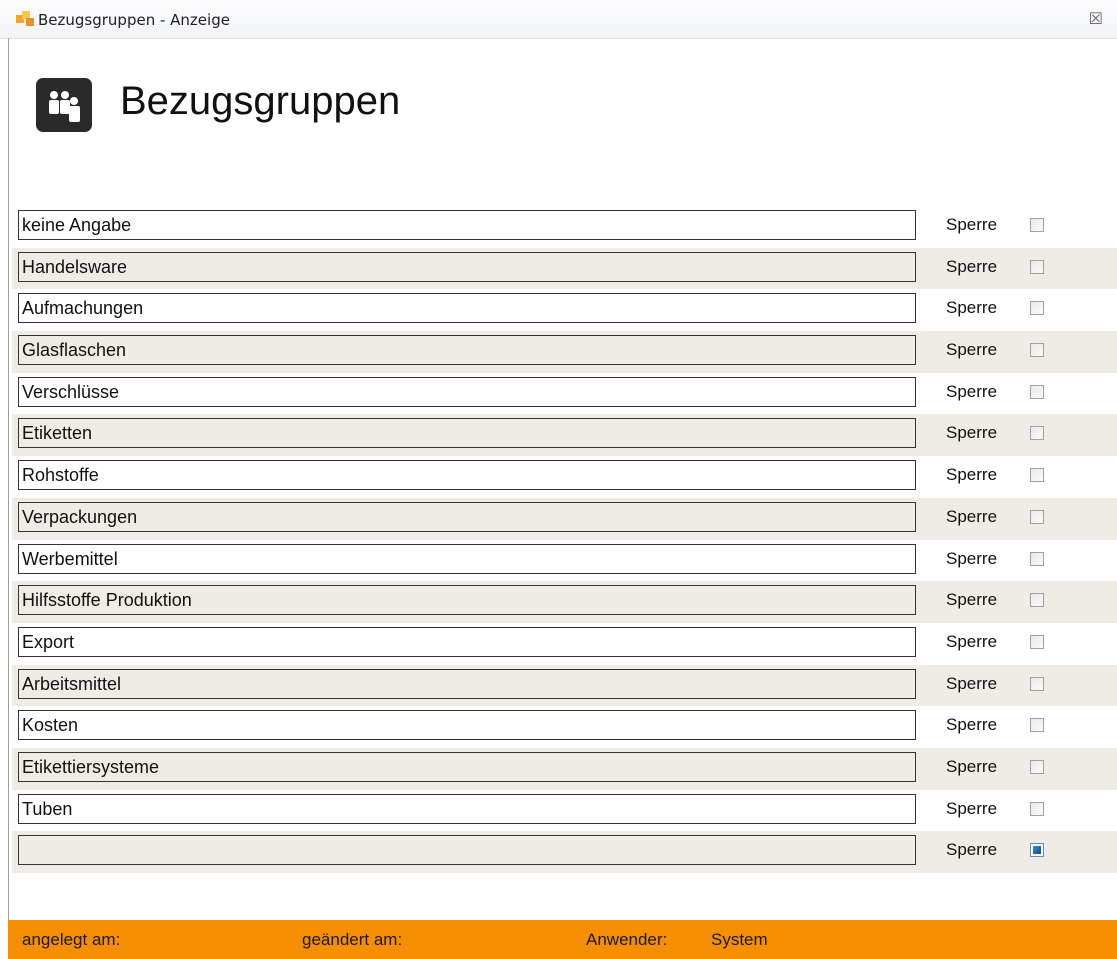 The width and height of the screenshot is (1117, 959). I want to click on group-name-field: Tuben, so click(467, 808).